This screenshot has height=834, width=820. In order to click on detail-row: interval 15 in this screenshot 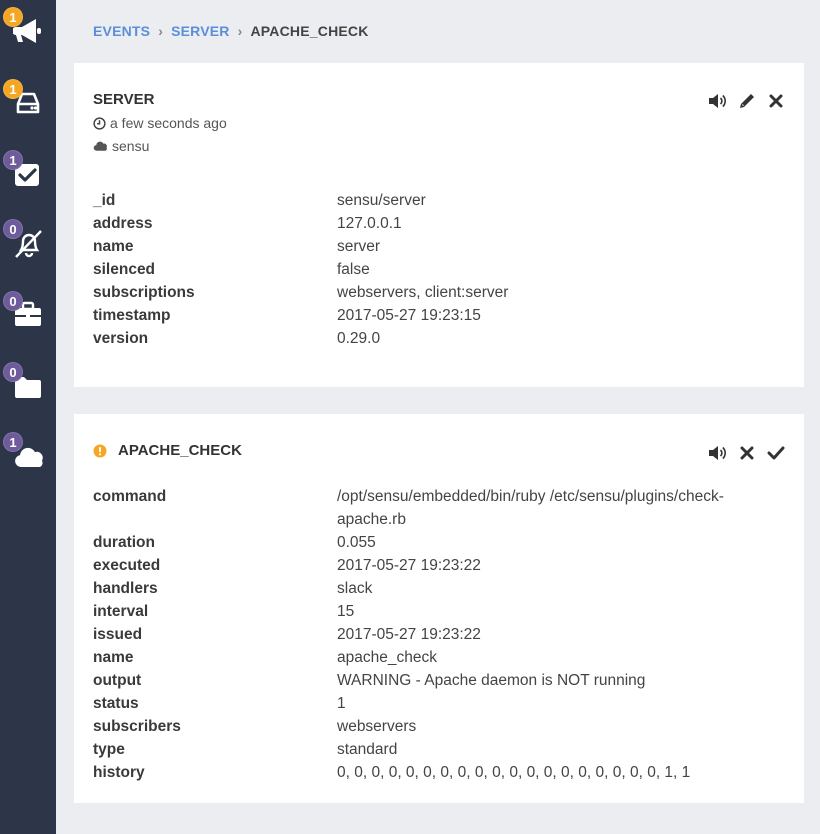, I will do `click(438, 611)`.